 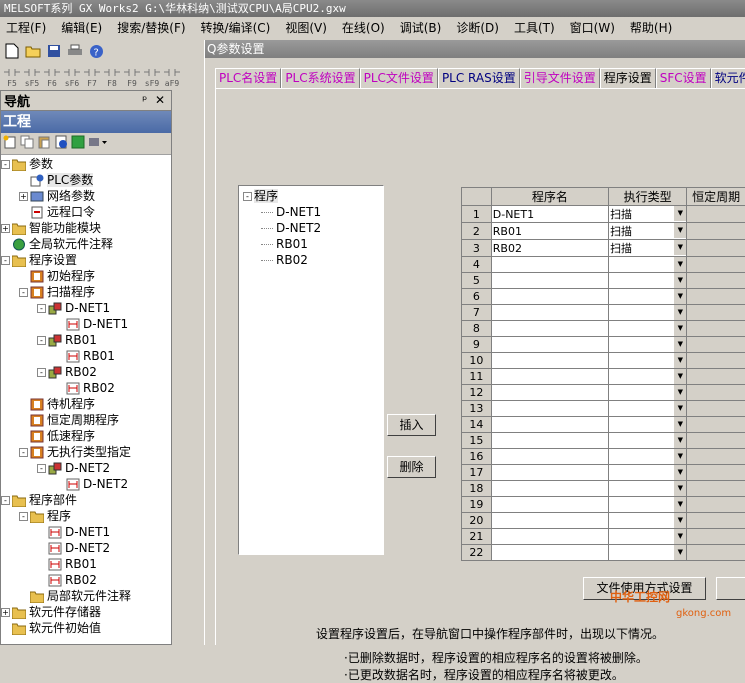 What do you see at coordinates (284, 244) in the screenshot?
I see `program-tree-item: RB01` at bounding box center [284, 244].